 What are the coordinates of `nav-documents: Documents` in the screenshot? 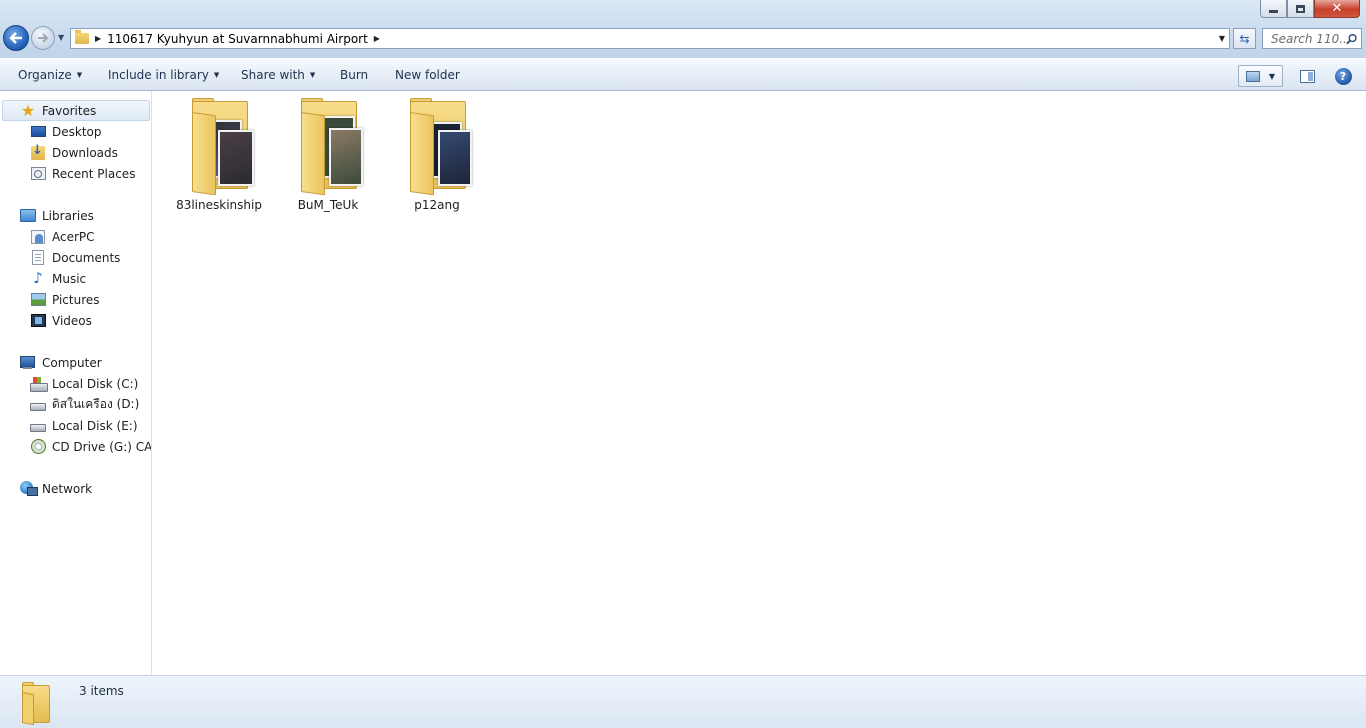 It's located at (60, 257).